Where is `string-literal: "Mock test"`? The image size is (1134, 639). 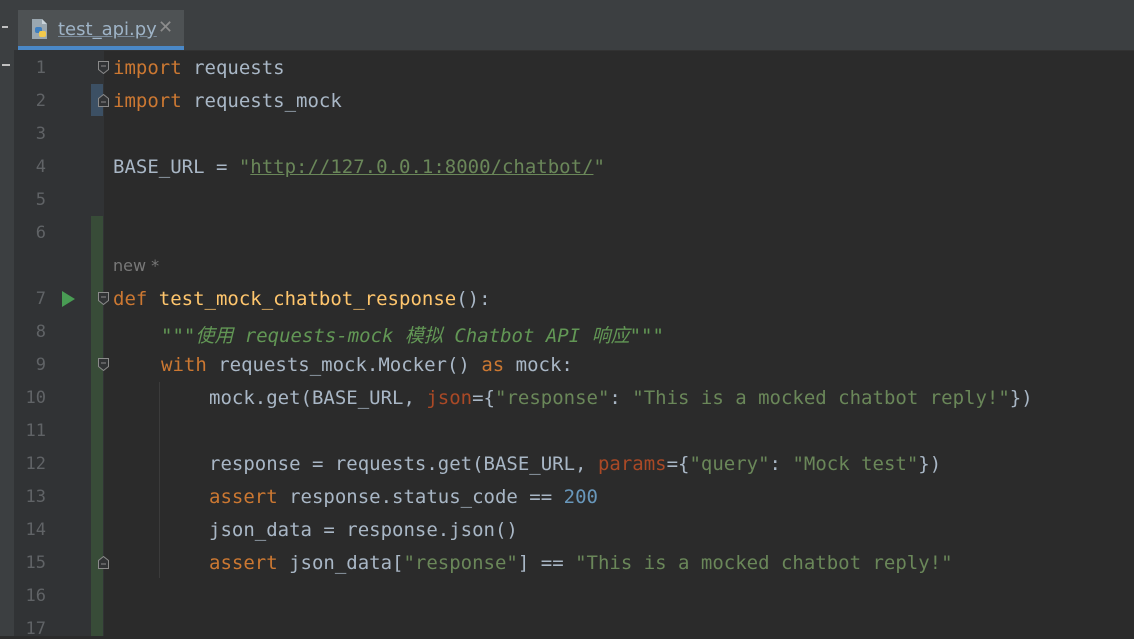 string-literal: "Mock test" is located at coordinates (855, 464).